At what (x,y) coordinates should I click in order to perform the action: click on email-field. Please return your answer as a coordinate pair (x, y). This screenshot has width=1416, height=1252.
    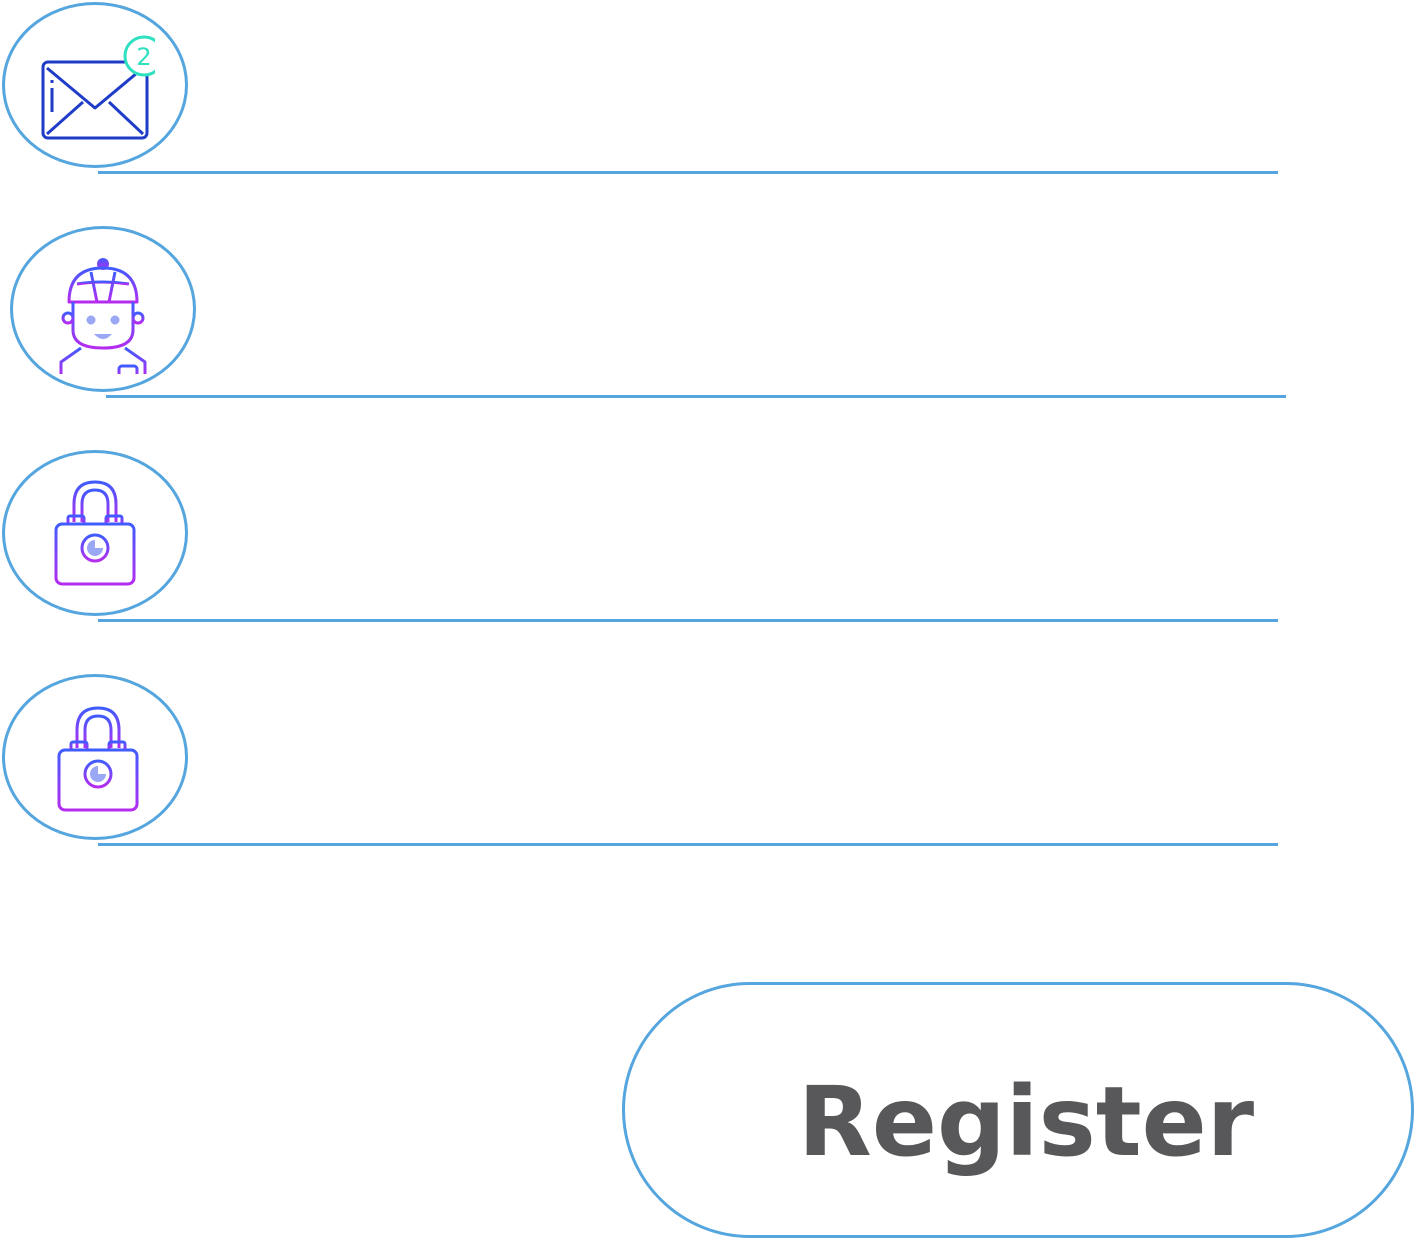
    Looking at the image, I should click on (752, 131).